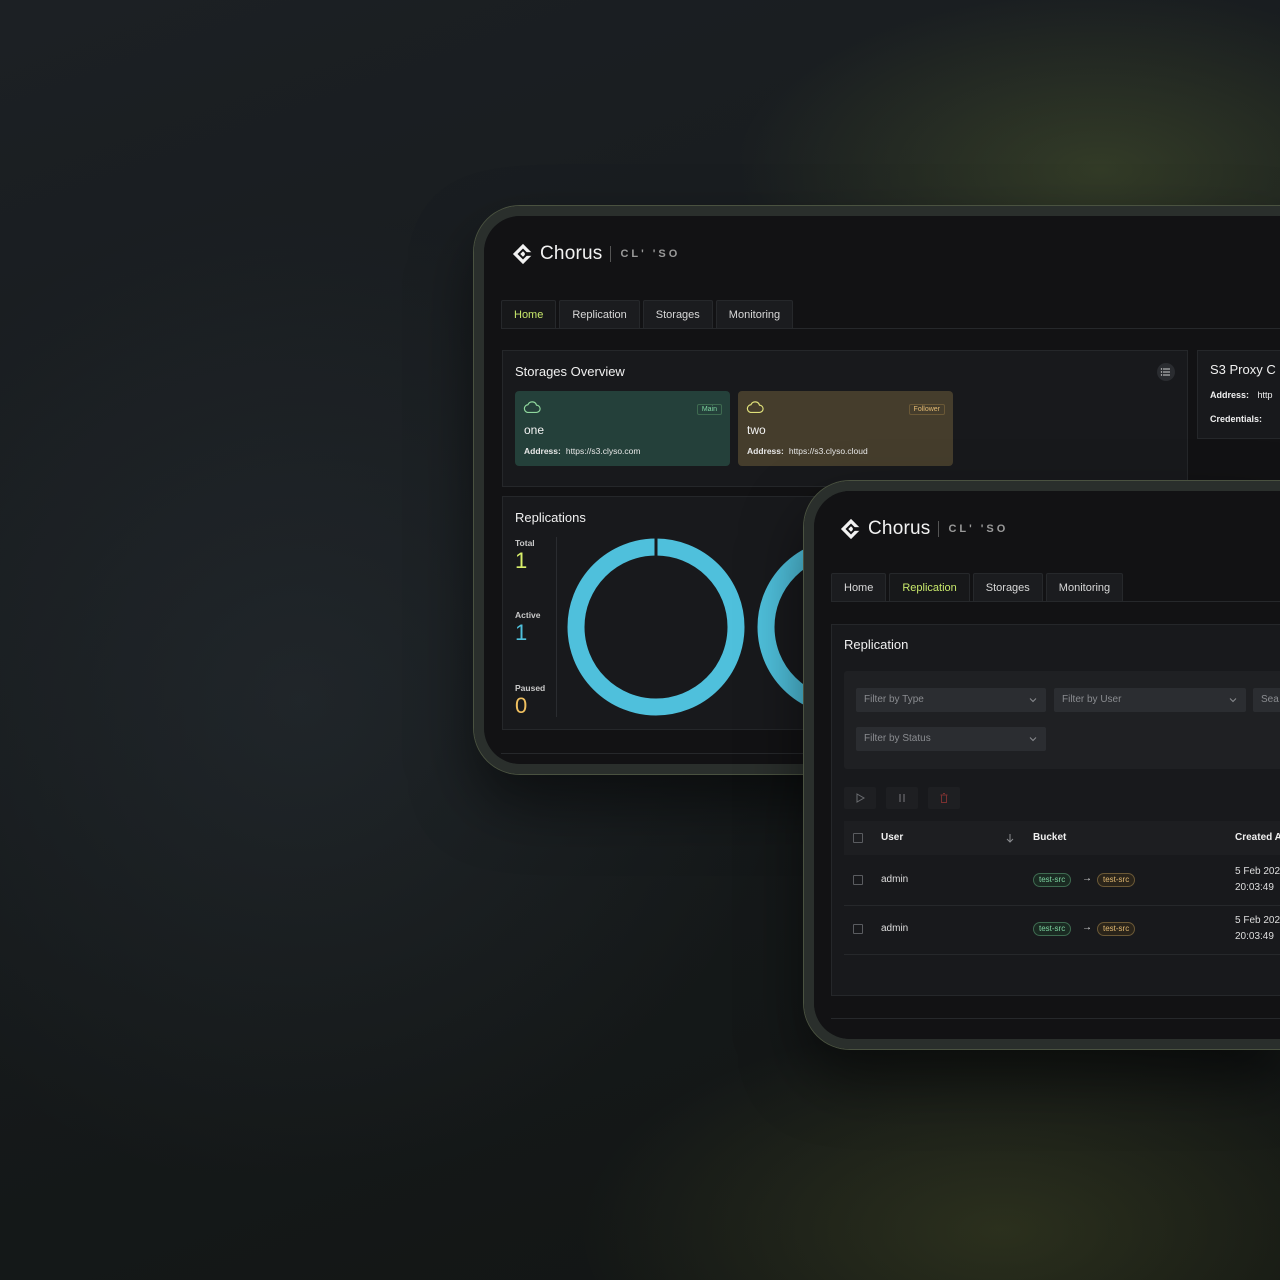 The width and height of the screenshot is (1280, 1280). Describe the element at coordinates (876, 644) in the screenshot. I see `replication-title: Replication` at that location.